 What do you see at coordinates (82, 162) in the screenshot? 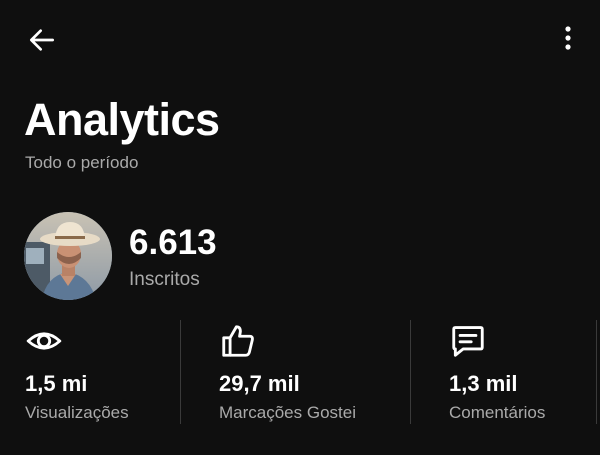
I see `period-label: Todo o período` at bounding box center [82, 162].